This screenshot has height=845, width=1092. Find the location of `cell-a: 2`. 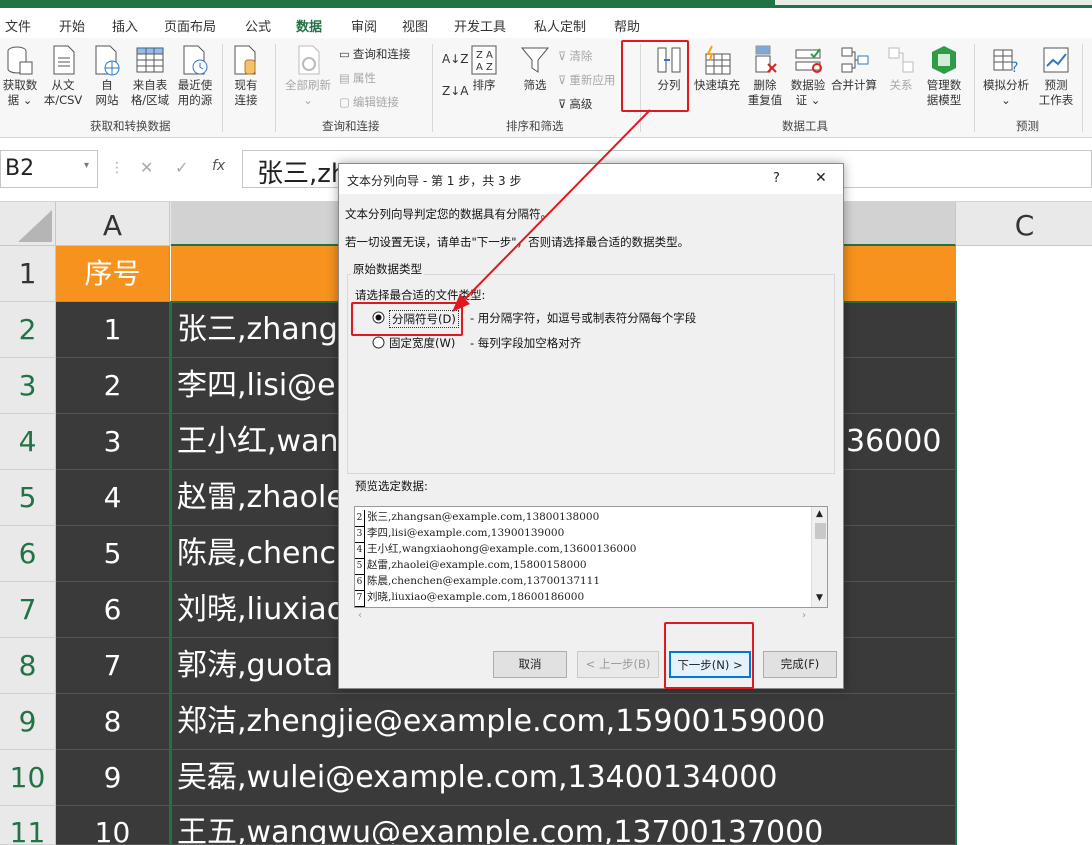

cell-a: 2 is located at coordinates (113, 386).